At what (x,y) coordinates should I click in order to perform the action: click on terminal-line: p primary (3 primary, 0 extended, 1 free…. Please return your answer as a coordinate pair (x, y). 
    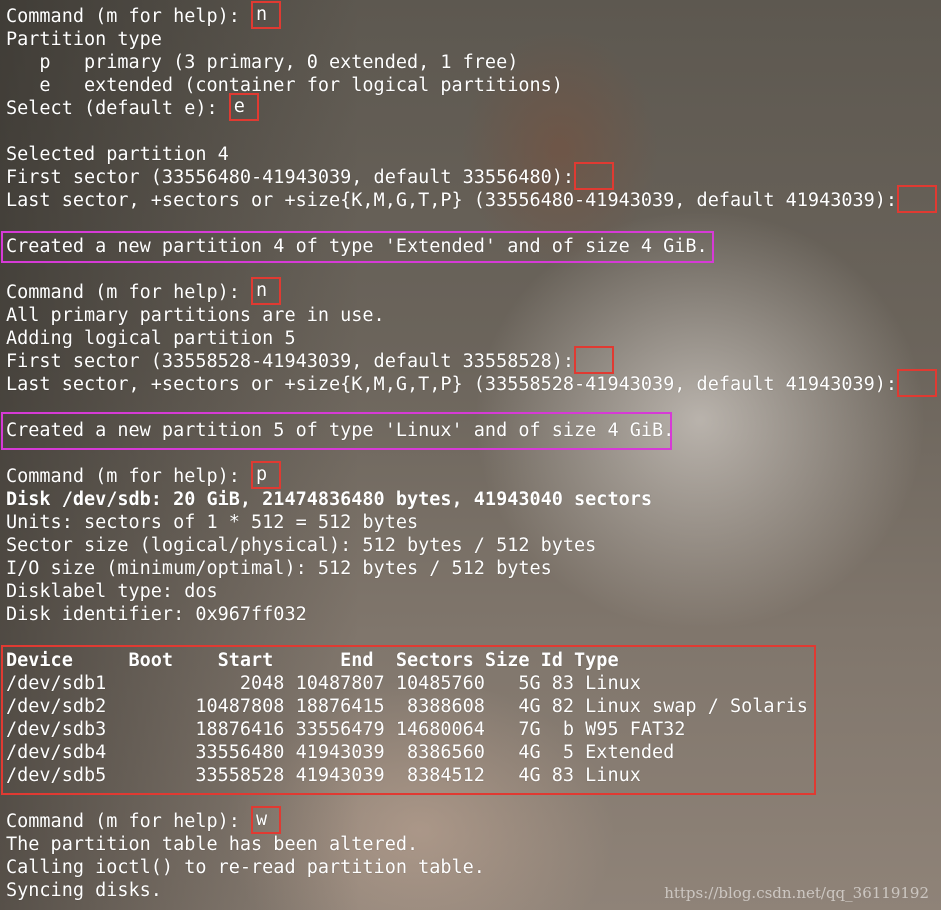
    Looking at the image, I should click on (262, 62).